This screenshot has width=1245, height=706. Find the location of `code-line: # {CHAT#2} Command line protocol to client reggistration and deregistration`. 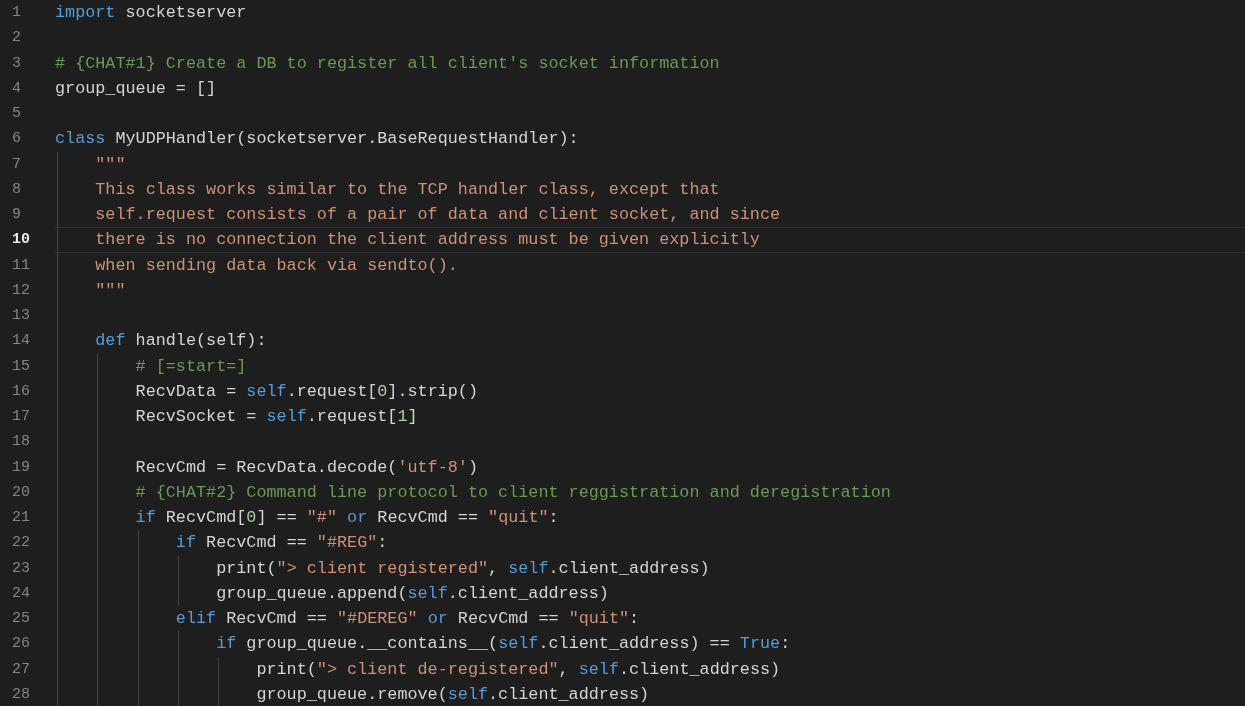

code-line: # {CHAT#2} Command line protocol to client reggistration and deregistration is located at coordinates (512, 492).